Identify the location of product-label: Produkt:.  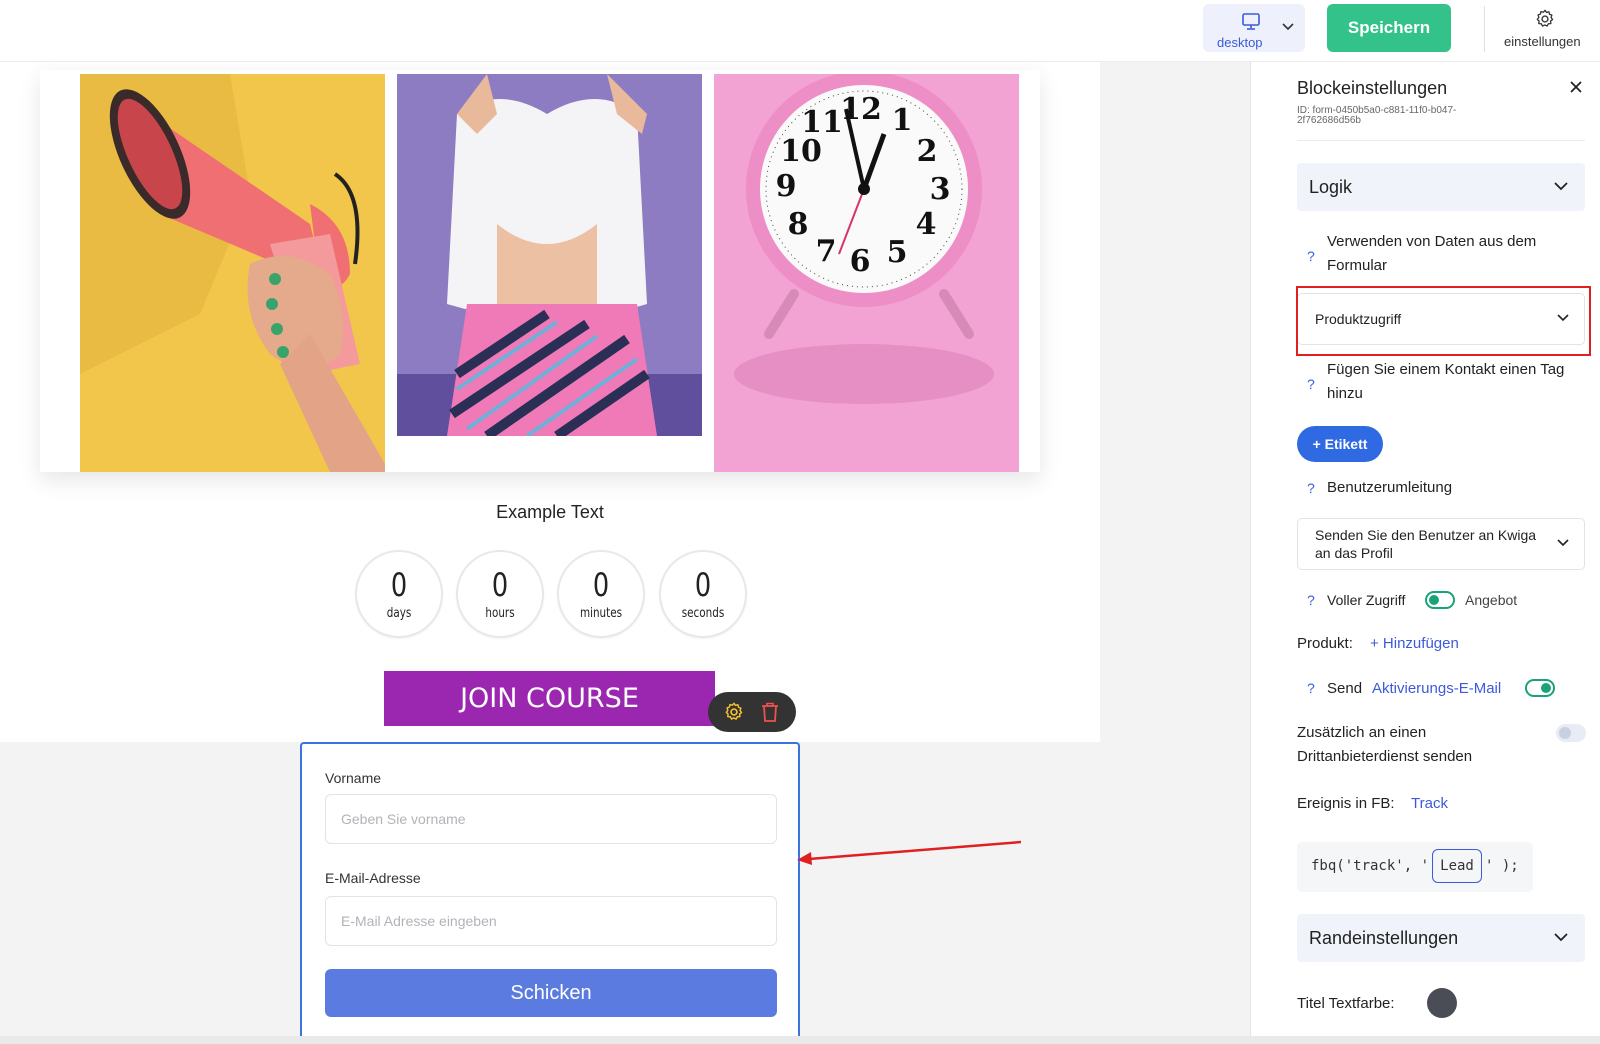
(1325, 643).